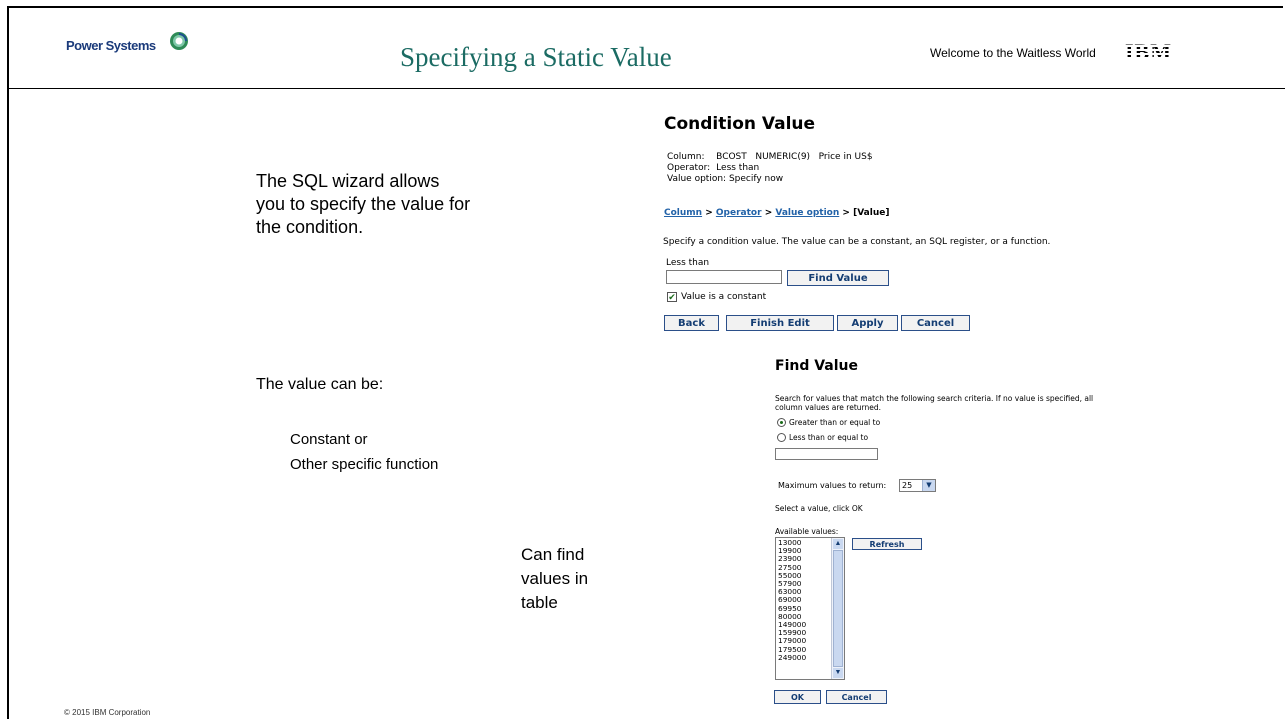  What do you see at coordinates (111, 45) in the screenshot?
I see `power-systems-brand: Power Systems` at bounding box center [111, 45].